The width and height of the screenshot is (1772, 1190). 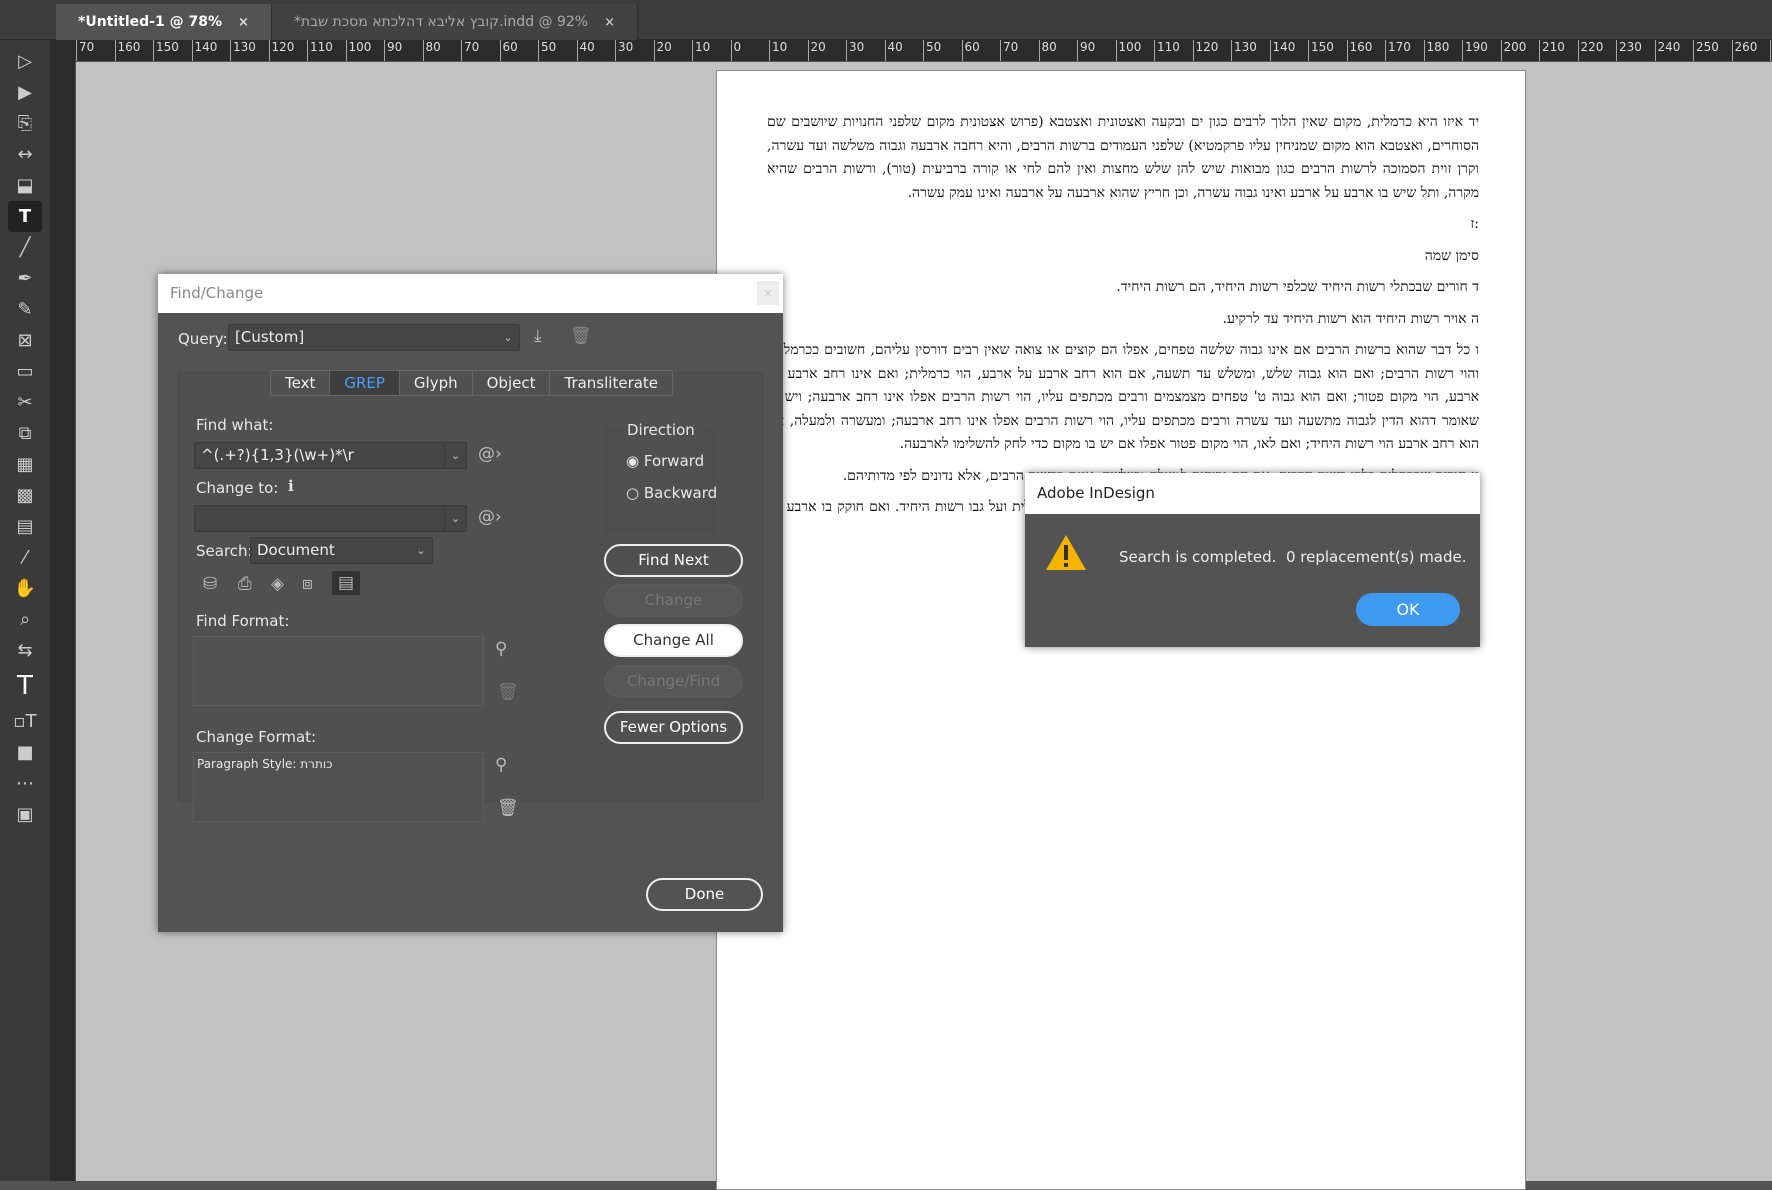 What do you see at coordinates (704, 894) in the screenshot?
I see `done-button: Done` at bounding box center [704, 894].